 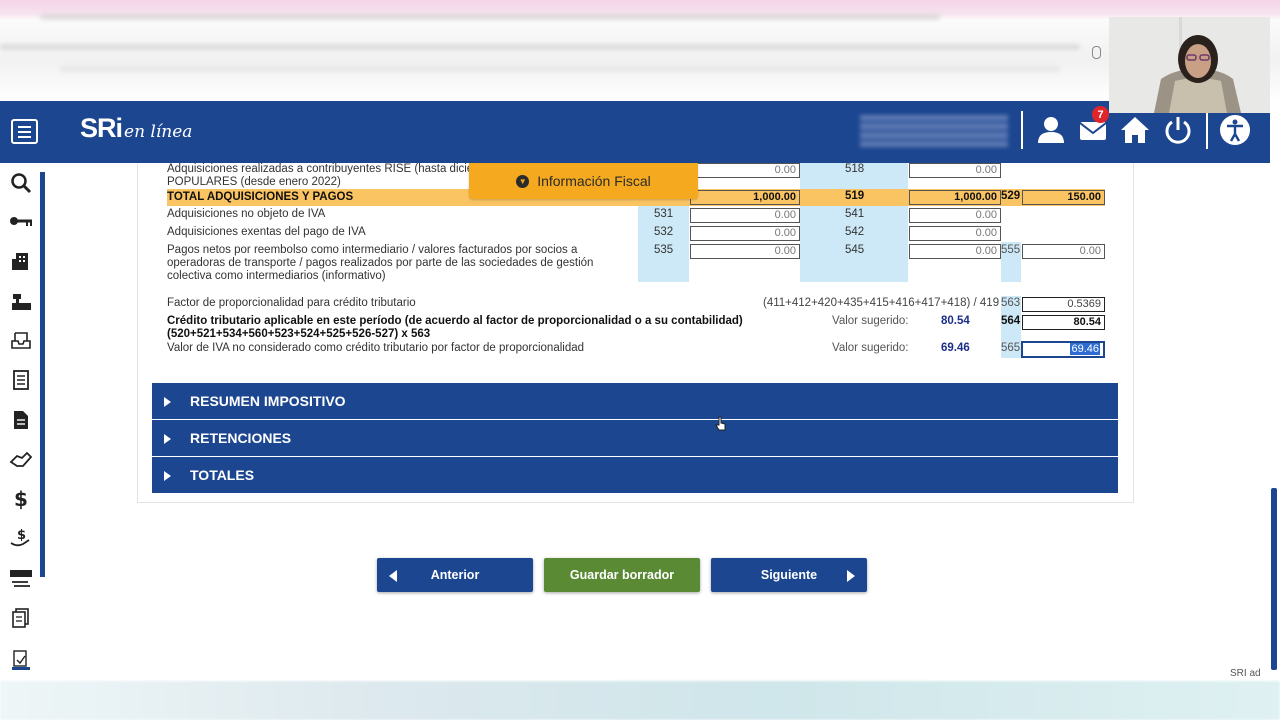 I want to click on code-545: 545, so click(x=855, y=250).